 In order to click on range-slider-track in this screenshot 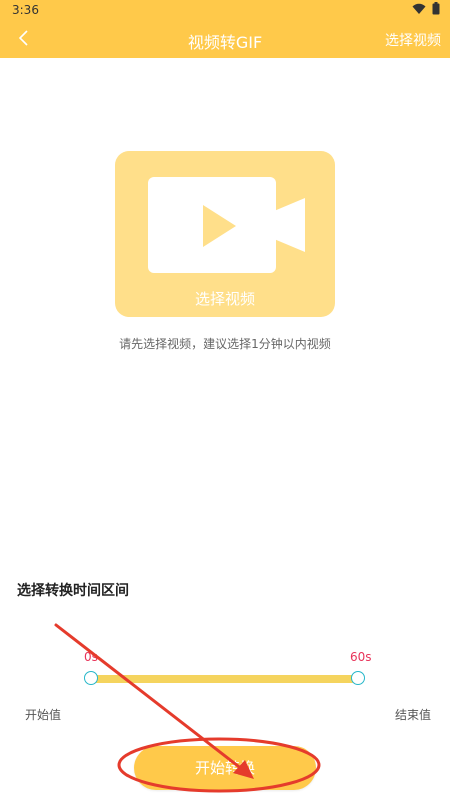, I will do `click(224, 679)`.